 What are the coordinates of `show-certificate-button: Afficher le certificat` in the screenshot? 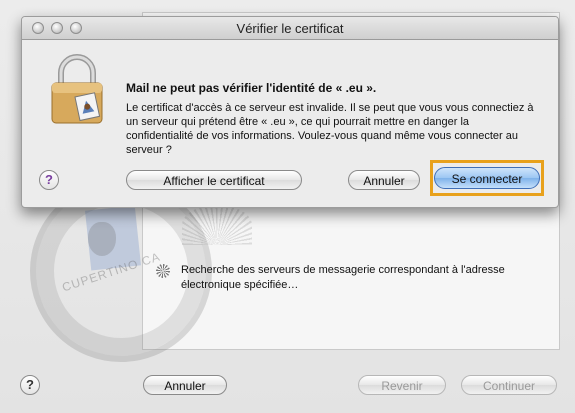 It's located at (214, 180).